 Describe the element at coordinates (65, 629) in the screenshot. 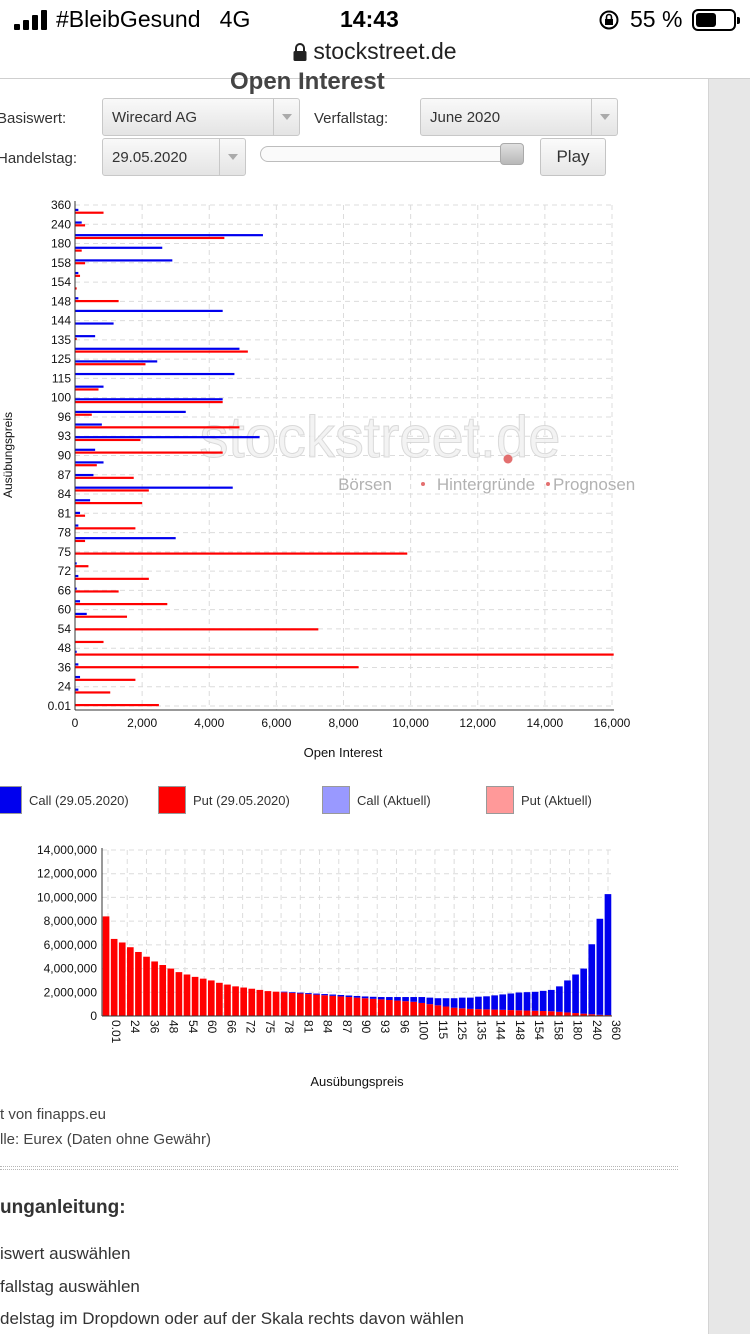

I see `chart1-y-tick-label: 54` at that location.